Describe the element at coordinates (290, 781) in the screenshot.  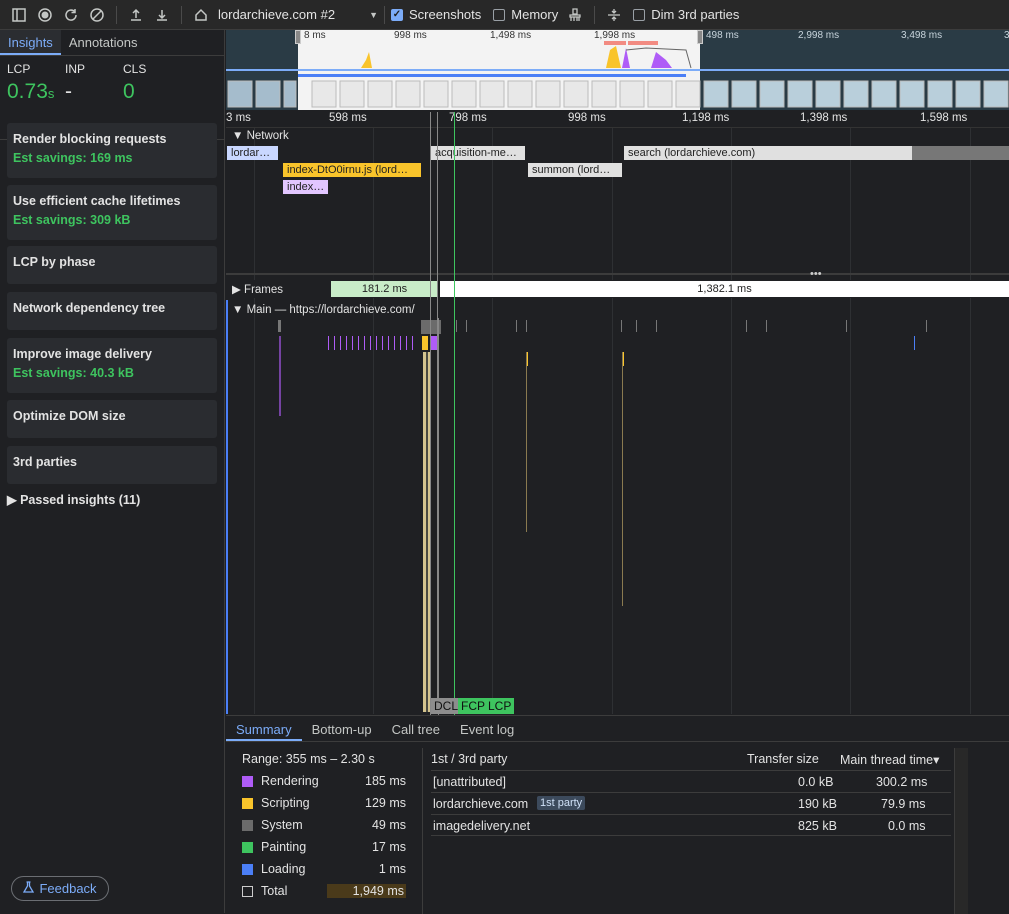
I see `category-name: Rendering` at that location.